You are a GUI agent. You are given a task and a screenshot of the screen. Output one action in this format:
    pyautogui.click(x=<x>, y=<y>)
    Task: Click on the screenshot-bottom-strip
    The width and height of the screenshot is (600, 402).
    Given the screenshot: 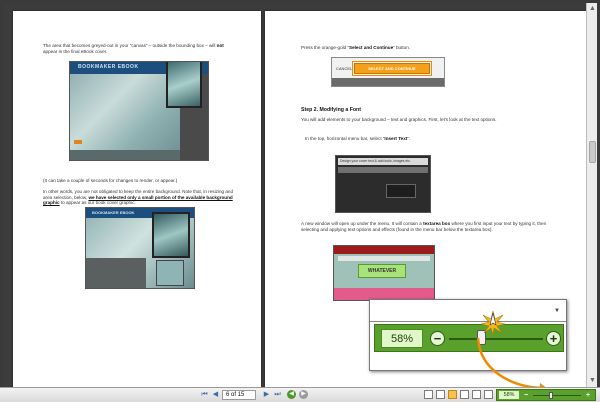 What is the action you would take?
    pyautogui.click(x=388, y=82)
    